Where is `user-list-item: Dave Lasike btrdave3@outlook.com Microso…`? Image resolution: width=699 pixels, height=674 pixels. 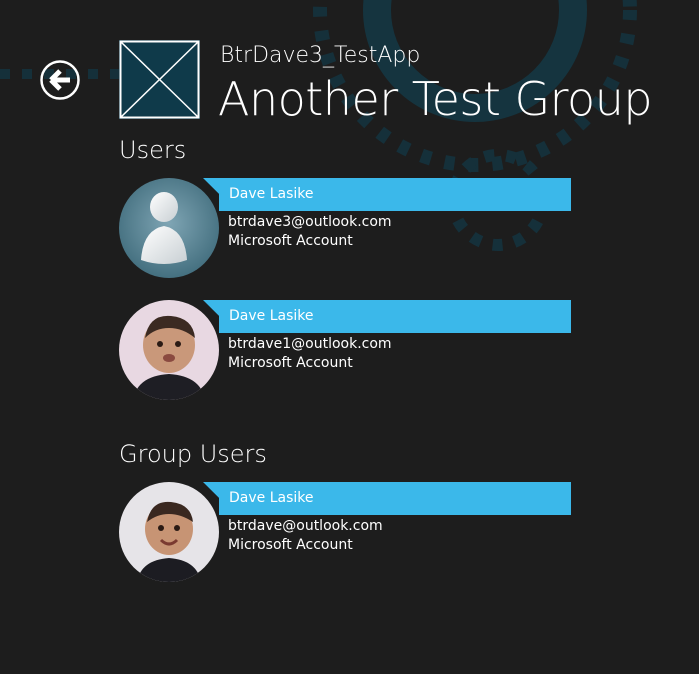
user-list-item: Dave Lasike btrdave3@outlook.com Microso… is located at coordinates (345, 229).